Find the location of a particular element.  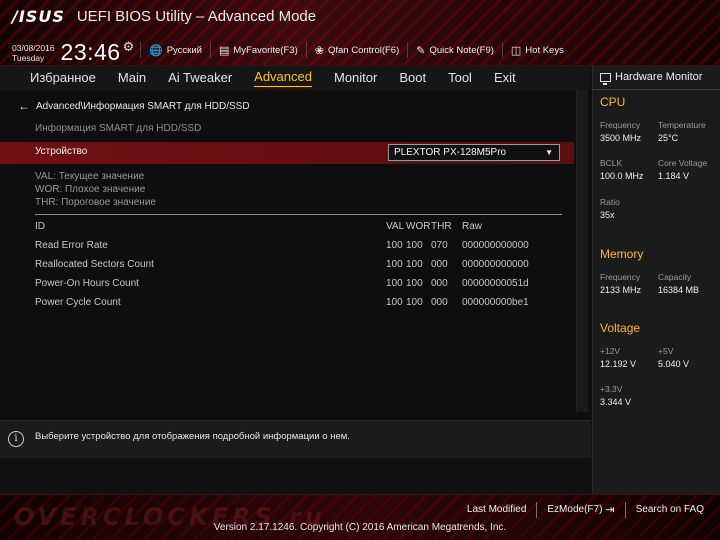

device-row: Устройство PLEXTOR PX-128M5Pro ▼ is located at coordinates (287, 153).